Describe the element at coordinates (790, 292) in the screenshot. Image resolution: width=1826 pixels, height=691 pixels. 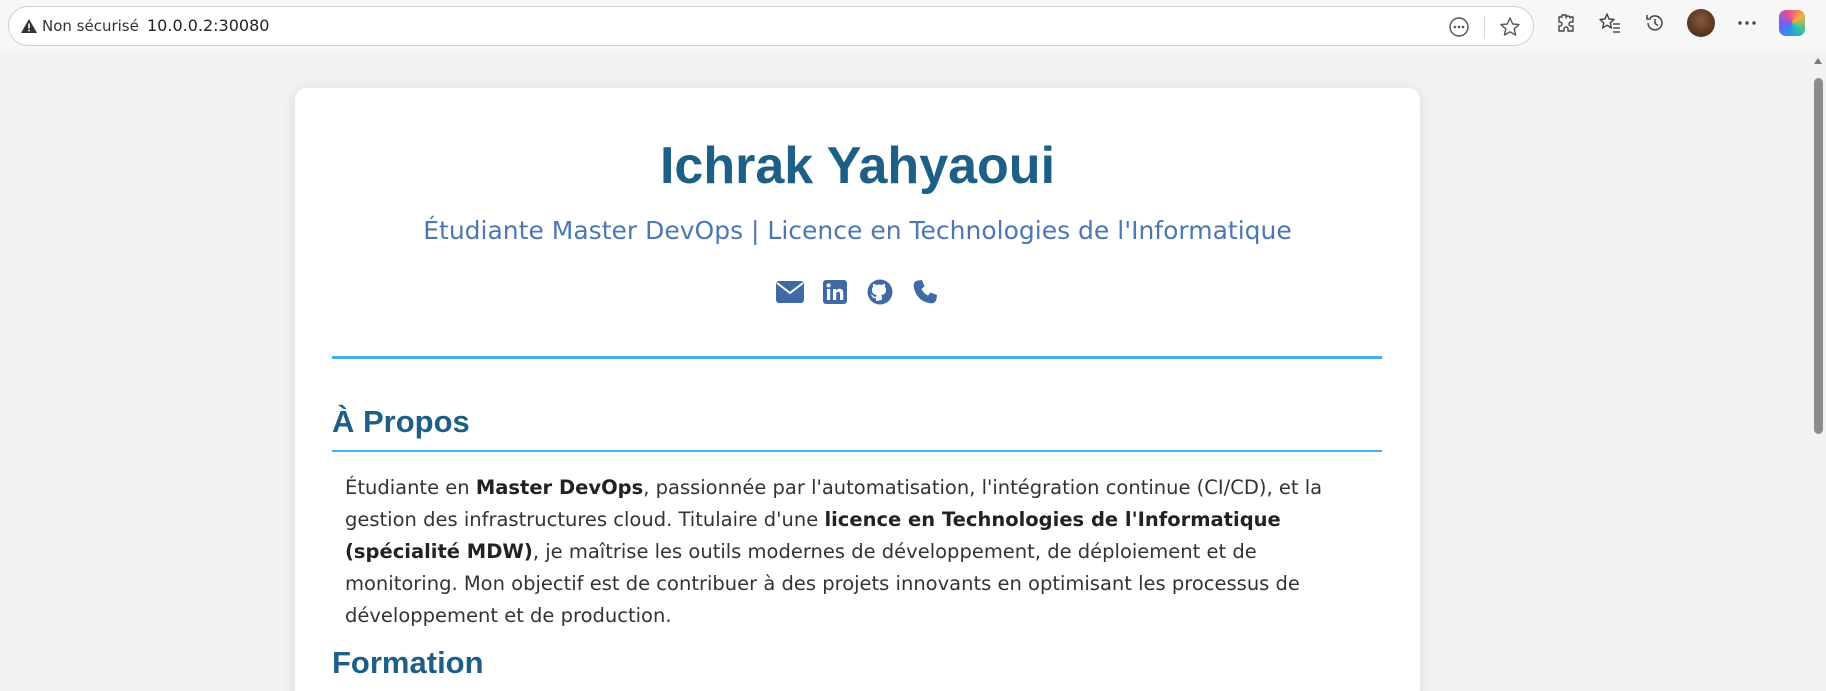
I see `email-icon` at that location.